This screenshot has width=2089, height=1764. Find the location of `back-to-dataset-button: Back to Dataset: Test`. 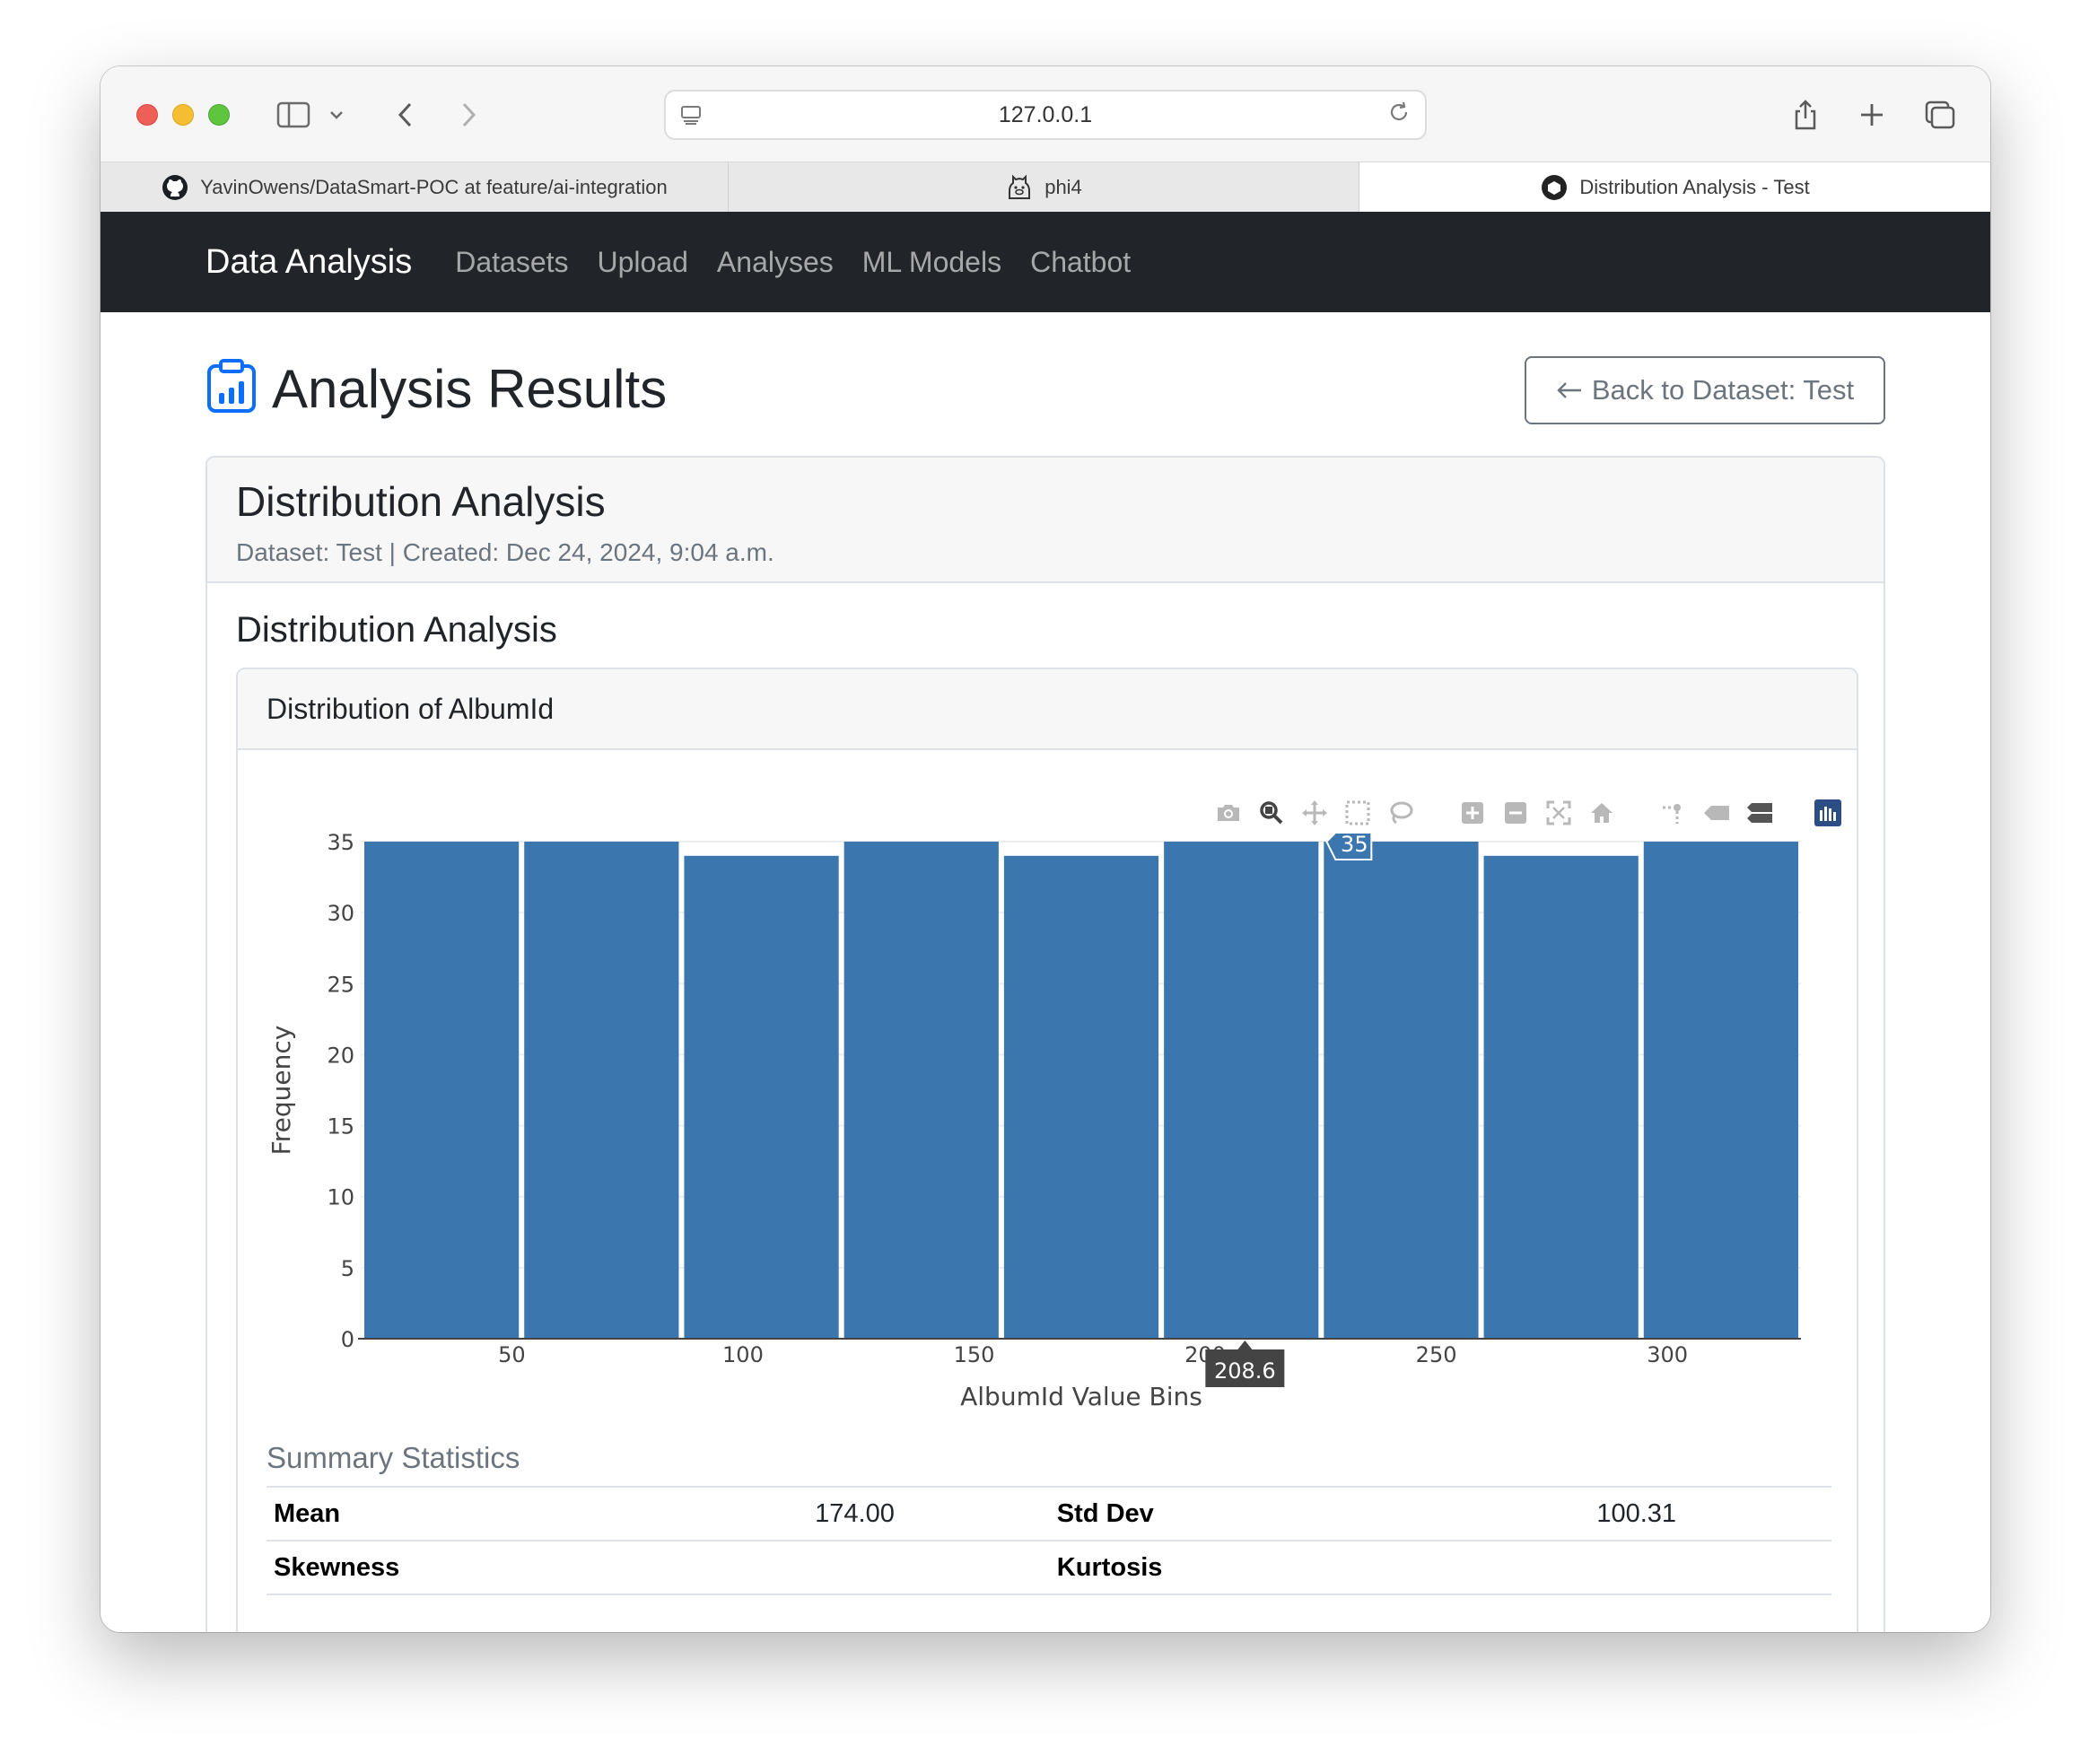

back-to-dataset-button: Back to Dataset: Test is located at coordinates (1705, 390).